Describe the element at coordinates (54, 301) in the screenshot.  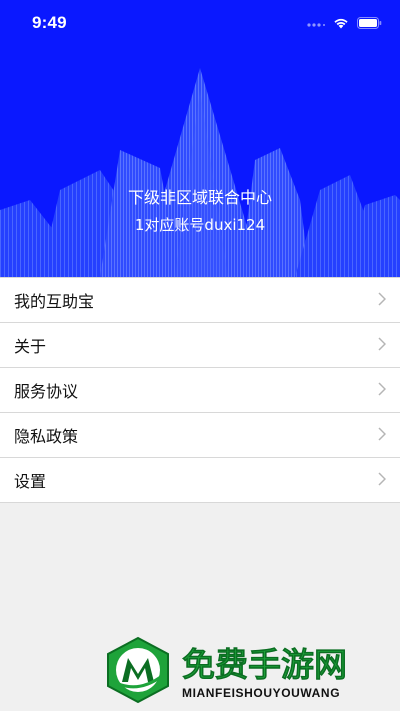
I see `menu-item-label: 我的互助宝` at that location.